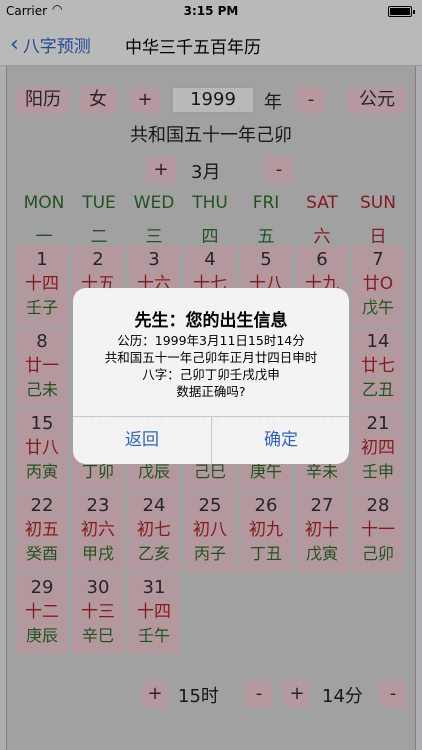  I want to click on back-alert-button: 返回, so click(142, 440).